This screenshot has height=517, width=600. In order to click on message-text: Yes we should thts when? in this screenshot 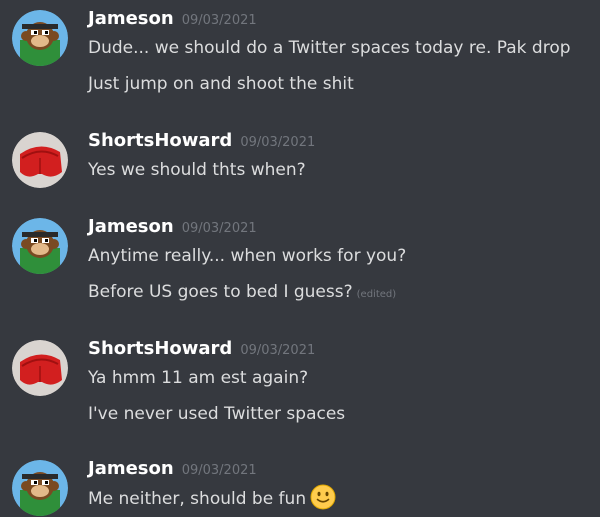, I will do `click(197, 170)`.